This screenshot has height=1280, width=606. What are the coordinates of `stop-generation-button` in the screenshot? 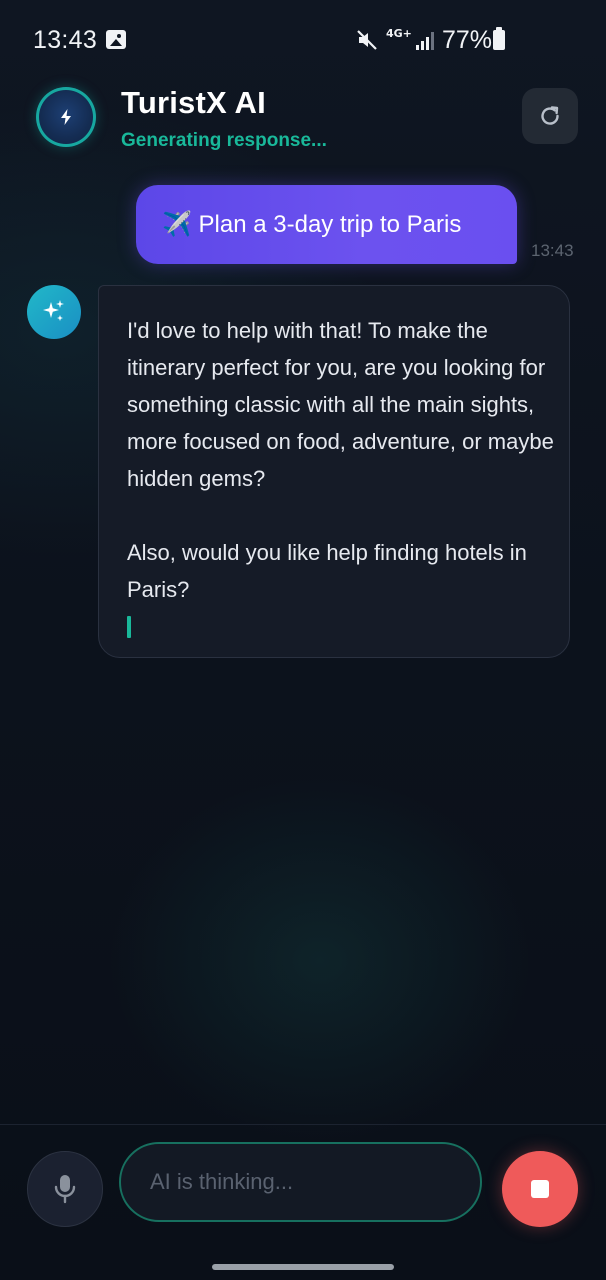 It's located at (540, 1189).